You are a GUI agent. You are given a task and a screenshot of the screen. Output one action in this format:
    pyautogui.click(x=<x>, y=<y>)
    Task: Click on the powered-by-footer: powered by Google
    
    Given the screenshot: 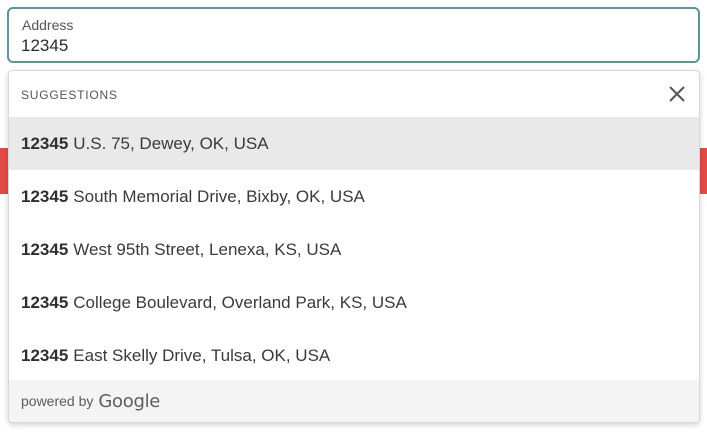 What is the action you would take?
    pyautogui.click(x=354, y=401)
    